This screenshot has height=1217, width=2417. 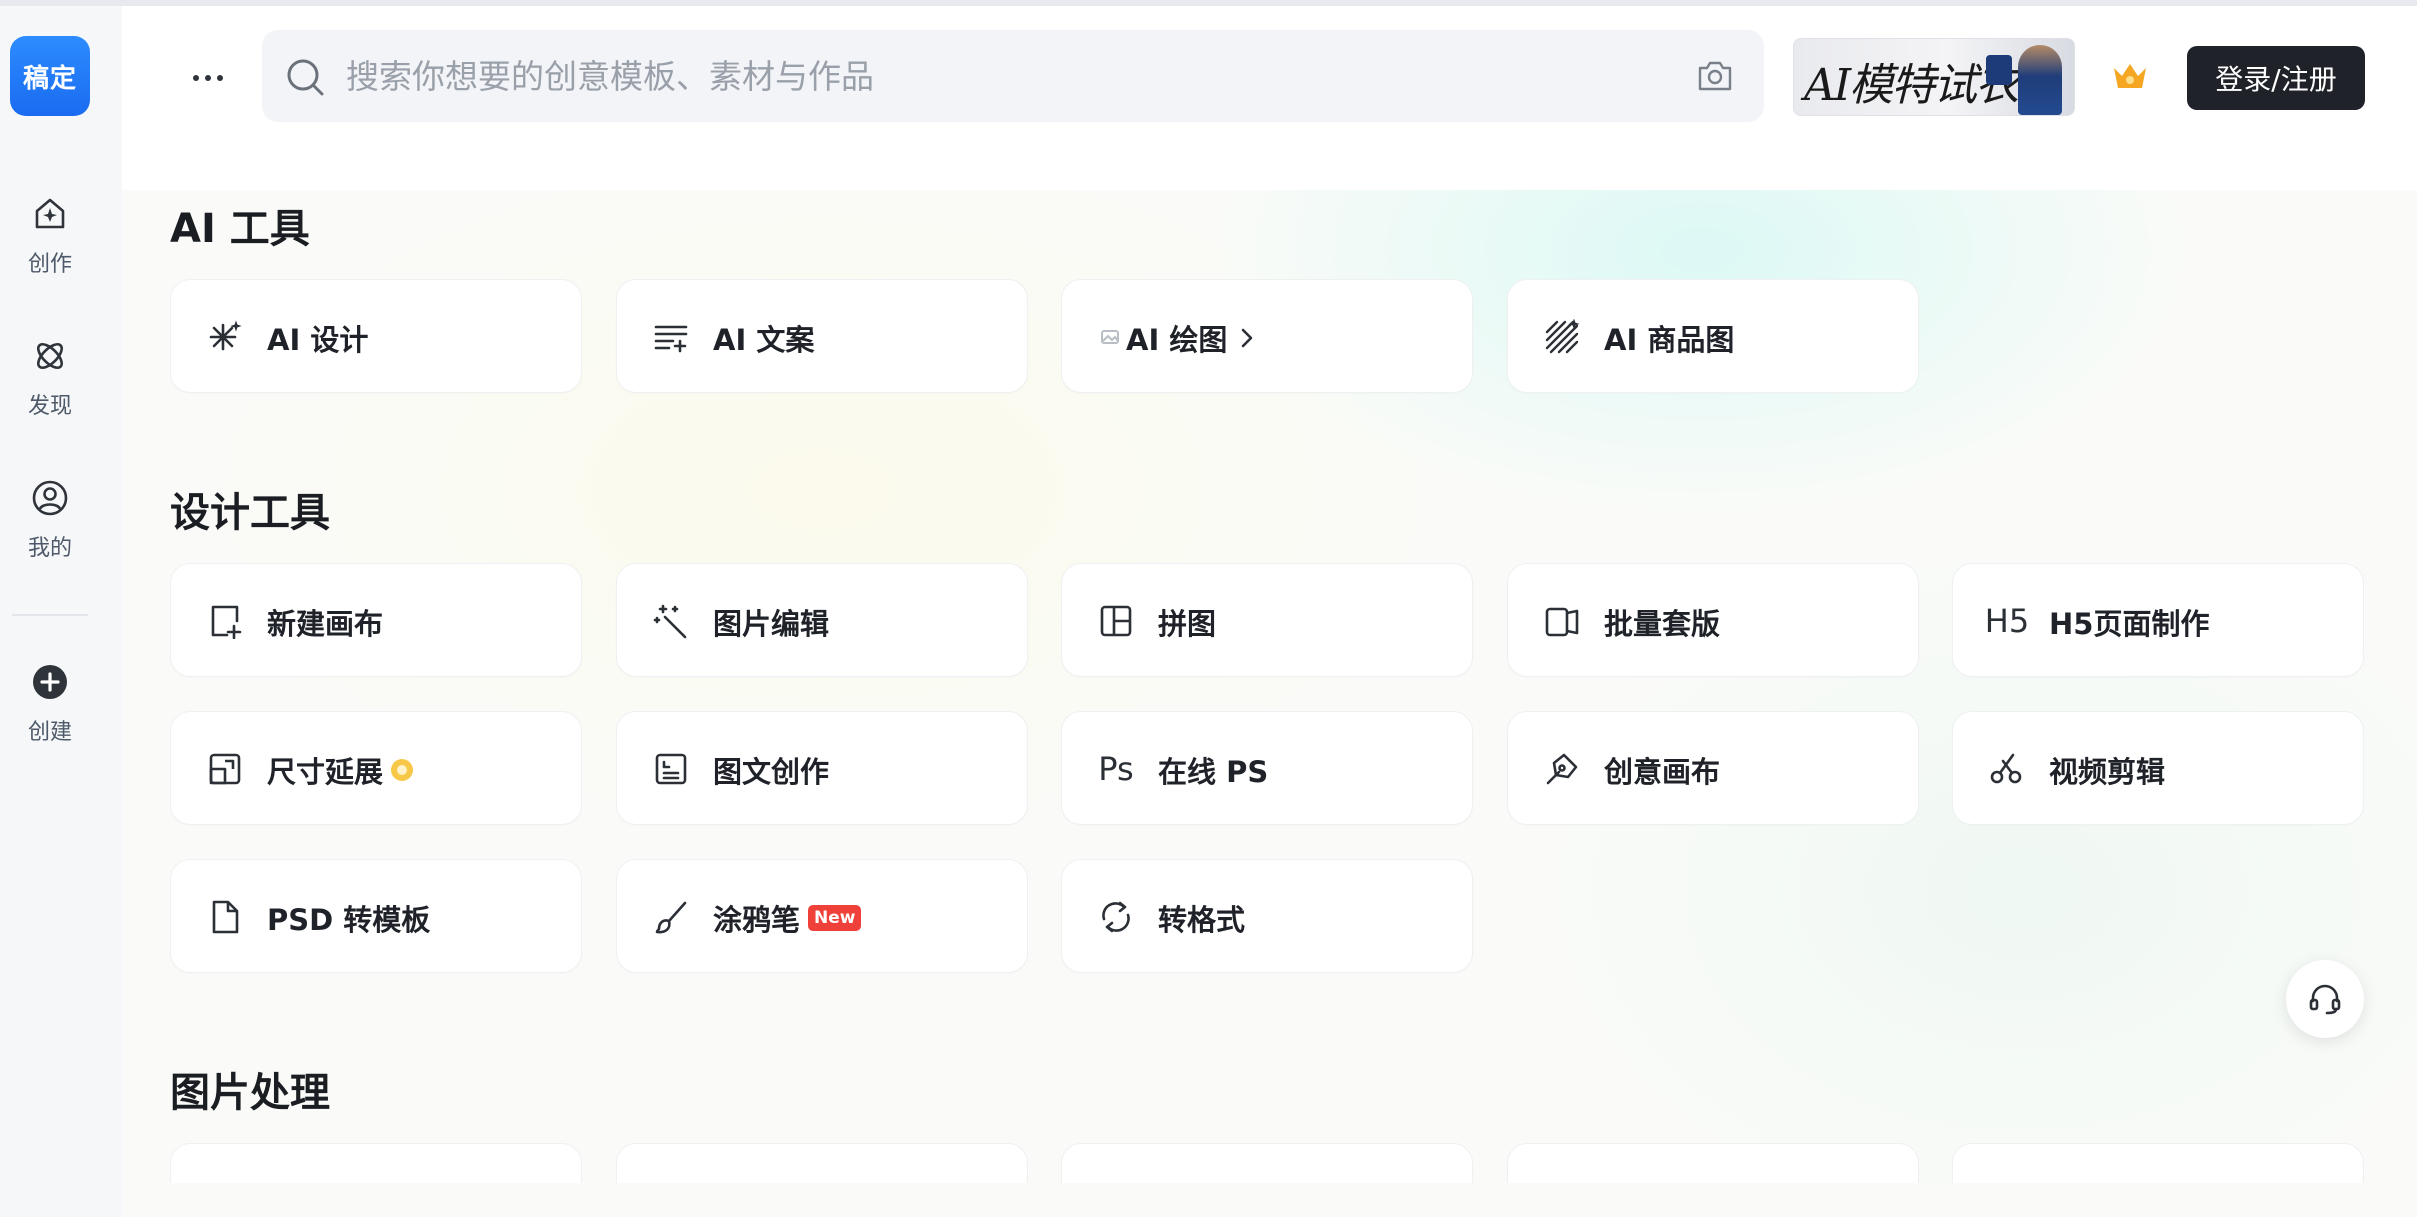 What do you see at coordinates (1247, 338) in the screenshot?
I see `chevron-right-icon` at bounding box center [1247, 338].